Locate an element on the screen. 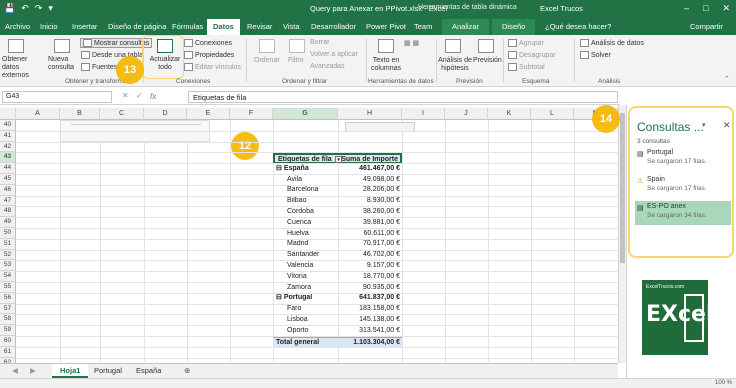  prevision-button: Previsión is located at coordinates (487, 60).